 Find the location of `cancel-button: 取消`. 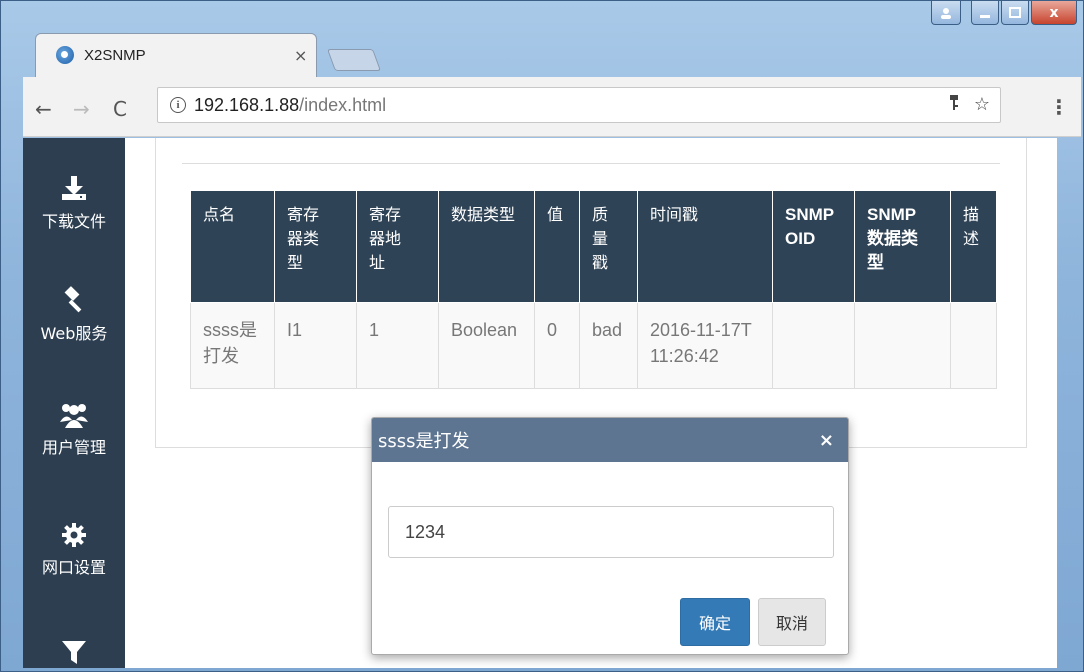

cancel-button: 取消 is located at coordinates (792, 622).